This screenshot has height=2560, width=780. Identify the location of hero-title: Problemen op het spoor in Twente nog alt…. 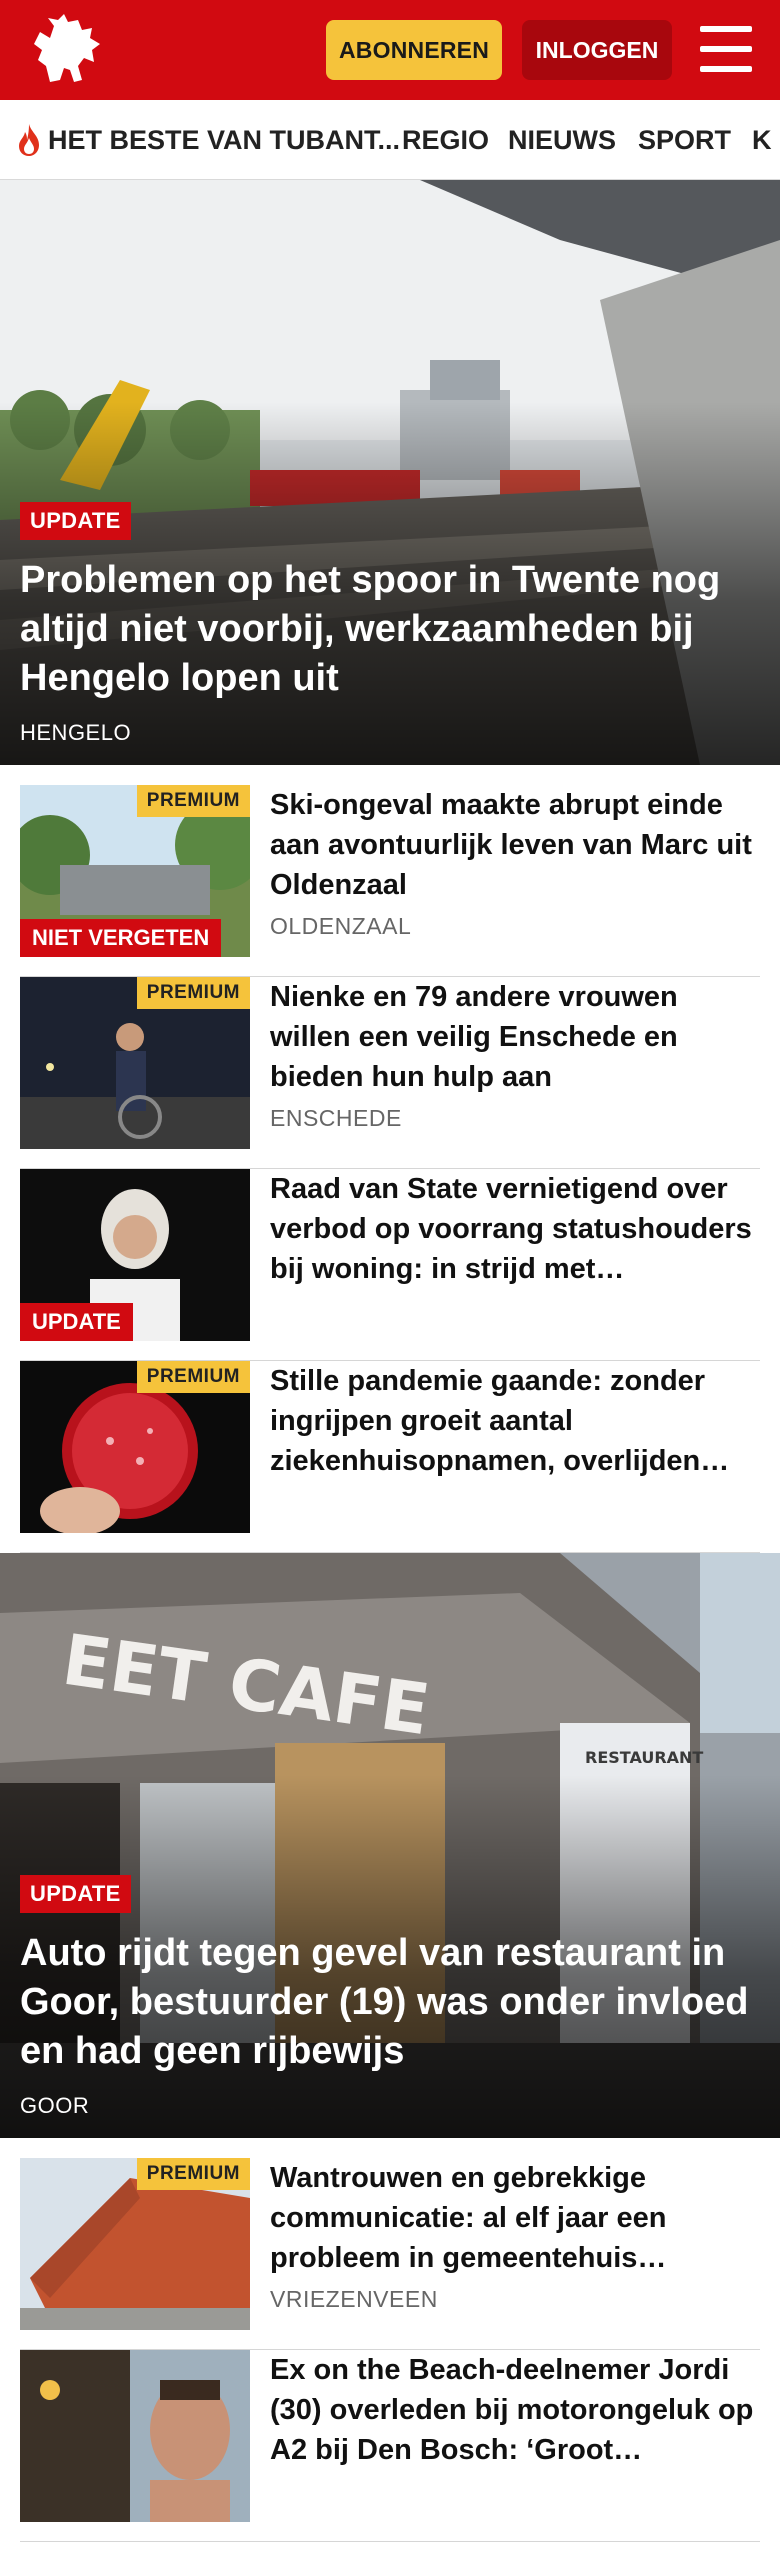
(392, 629).